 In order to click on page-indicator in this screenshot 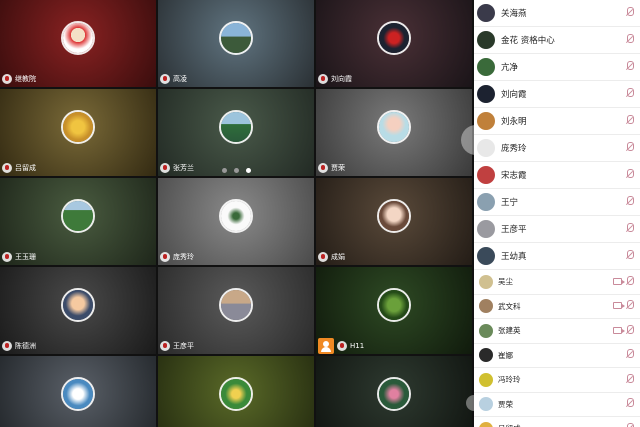, I will do `click(236, 170)`.